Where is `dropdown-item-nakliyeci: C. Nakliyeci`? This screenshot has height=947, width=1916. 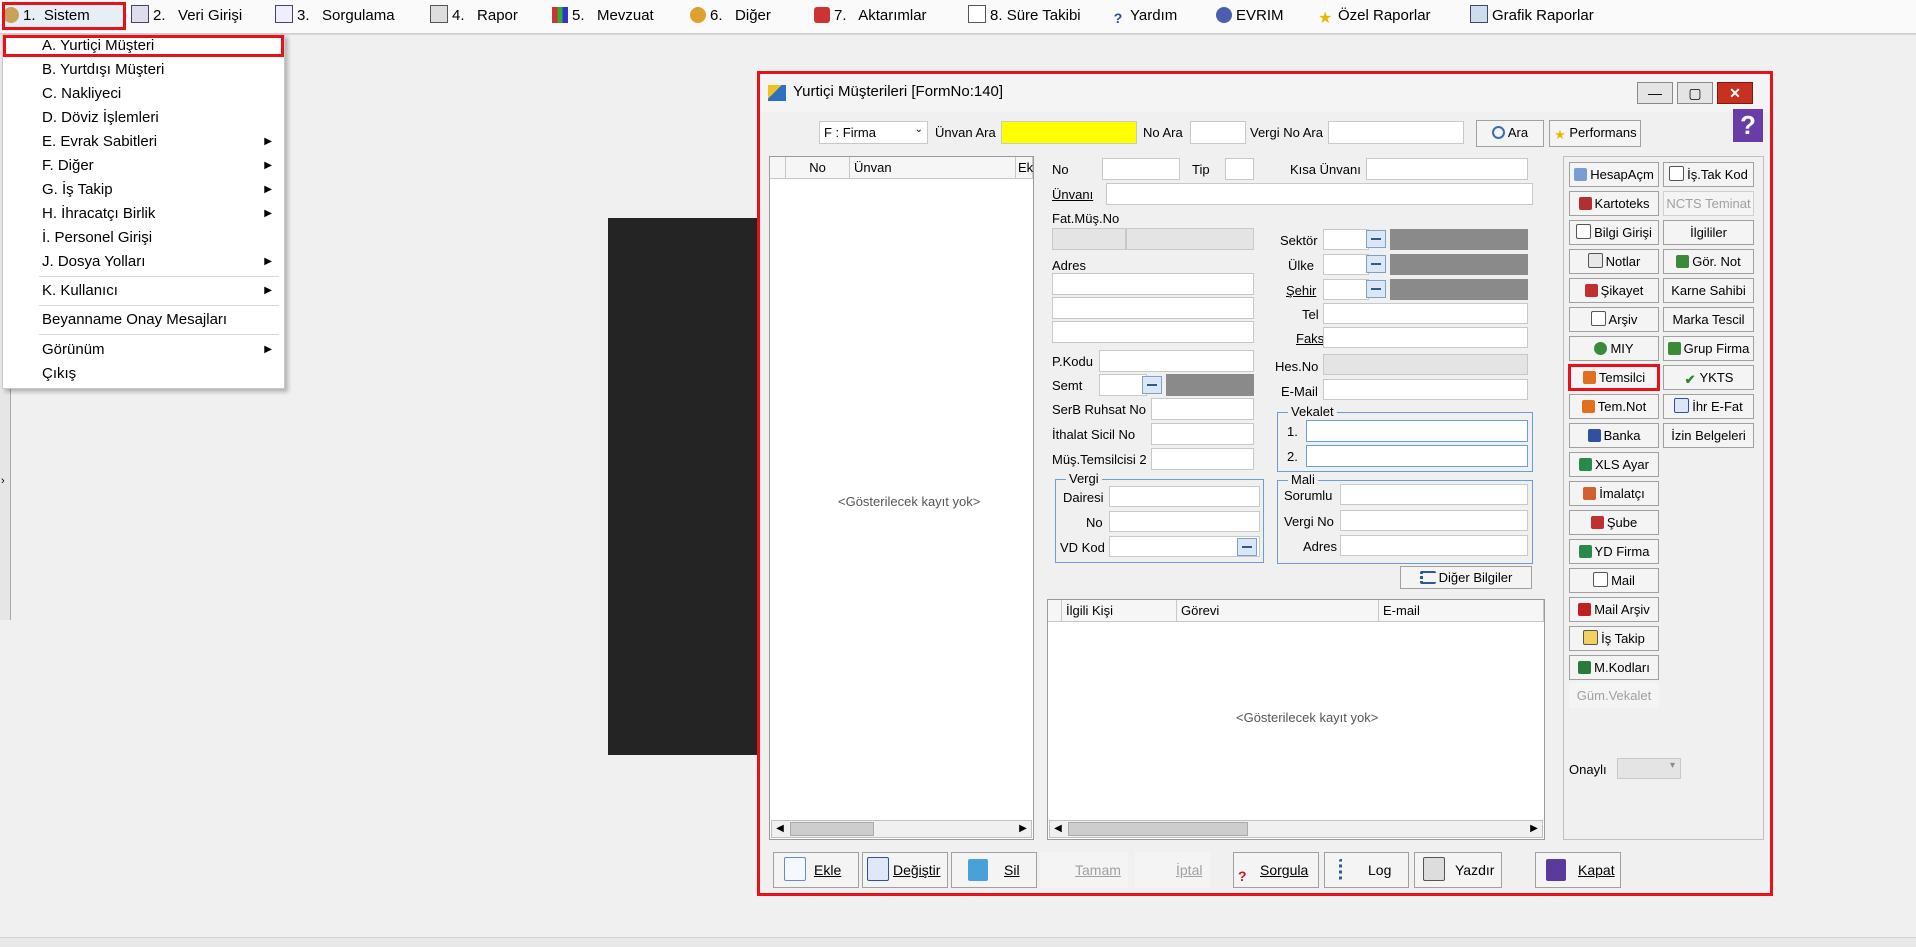
dropdown-item-nakliyeci: C. Nakliyeci is located at coordinates (143, 94).